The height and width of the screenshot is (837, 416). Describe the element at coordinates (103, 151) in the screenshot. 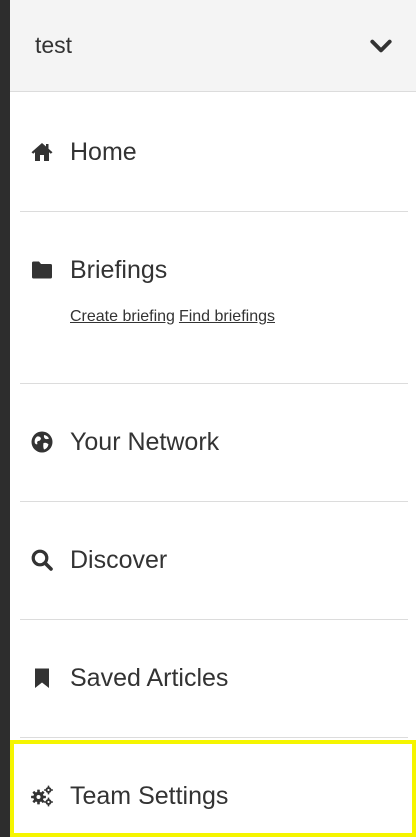

I see `nav-item-home-label: Home` at that location.